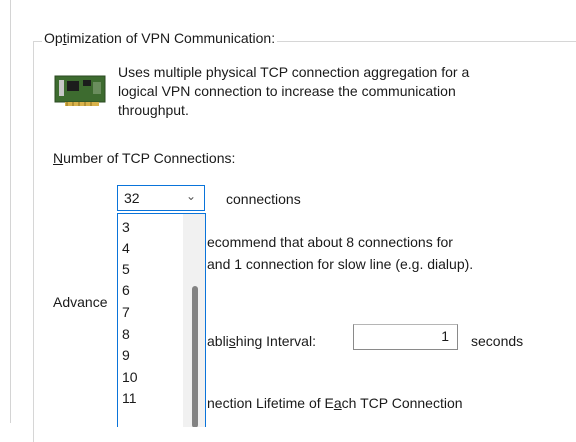 This screenshot has width=576, height=442. Describe the element at coordinates (126, 227) in the screenshot. I see `dropdown-option: 3` at that location.